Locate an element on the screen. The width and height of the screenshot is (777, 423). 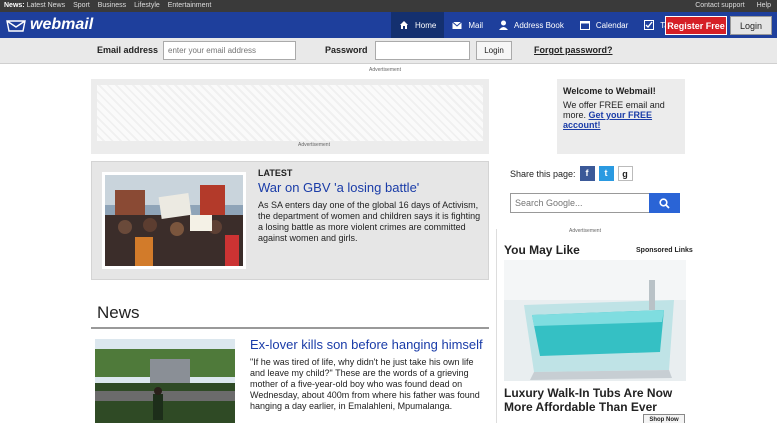
welcome-title: Welcome to Webmail! is located at coordinates (609, 91).